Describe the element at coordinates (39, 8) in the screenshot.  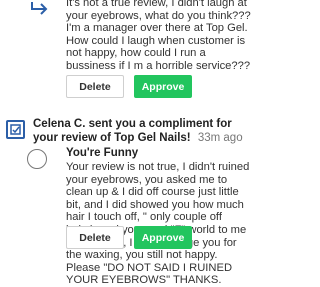
I see `reply-arrow-icon` at that location.